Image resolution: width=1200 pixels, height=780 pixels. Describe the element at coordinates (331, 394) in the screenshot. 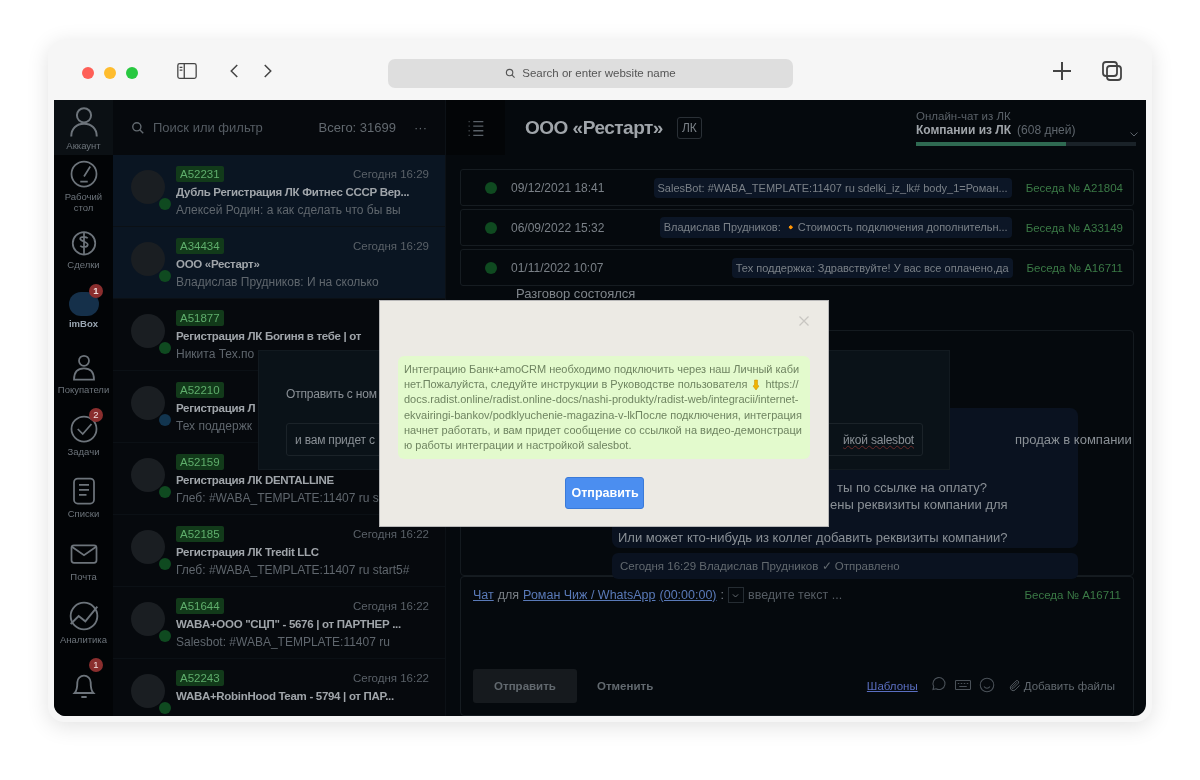

I see `dialog-title: Отправить с ном` at that location.